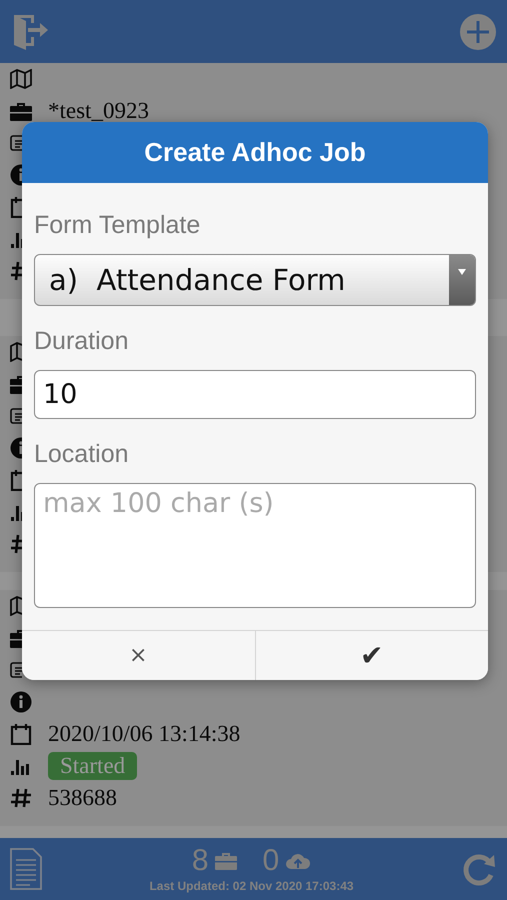 Image resolution: width=507 pixels, height=900 pixels. Describe the element at coordinates (26, 869) in the screenshot. I see `document-icon` at that location.